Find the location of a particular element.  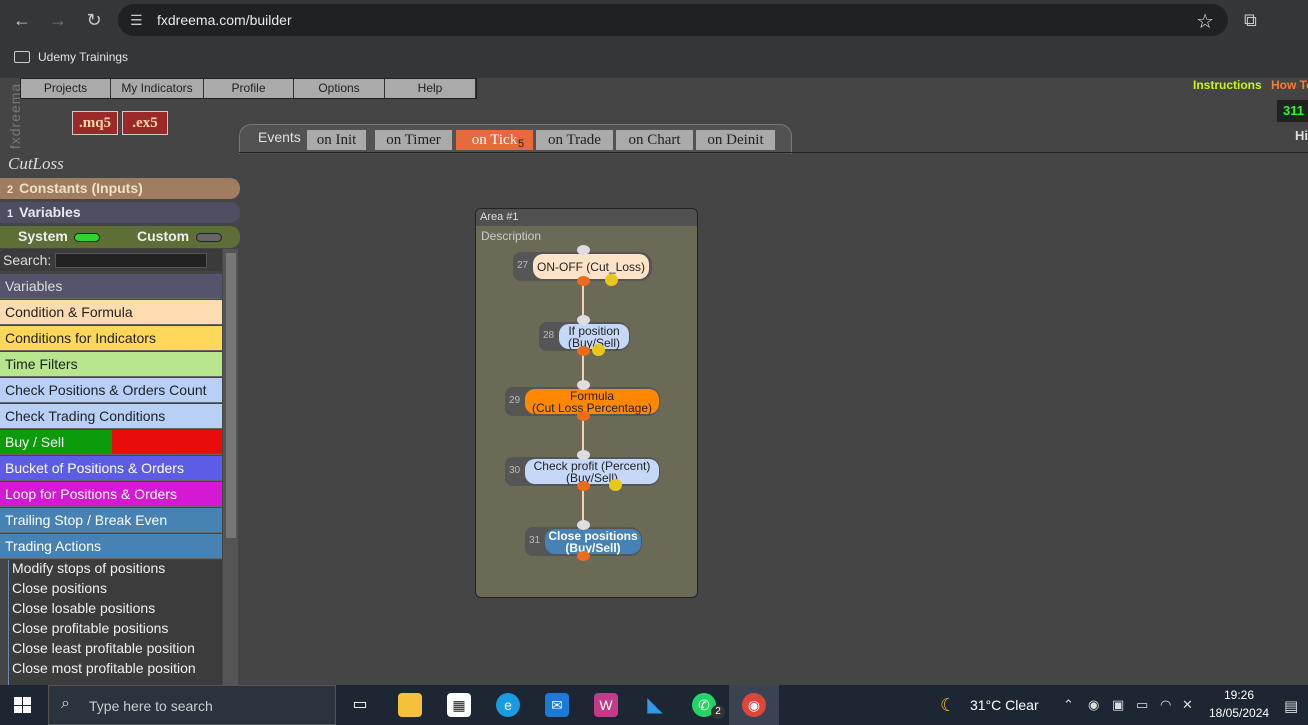

trading-action-item: Close most profitable position is located at coordinates (104, 668).